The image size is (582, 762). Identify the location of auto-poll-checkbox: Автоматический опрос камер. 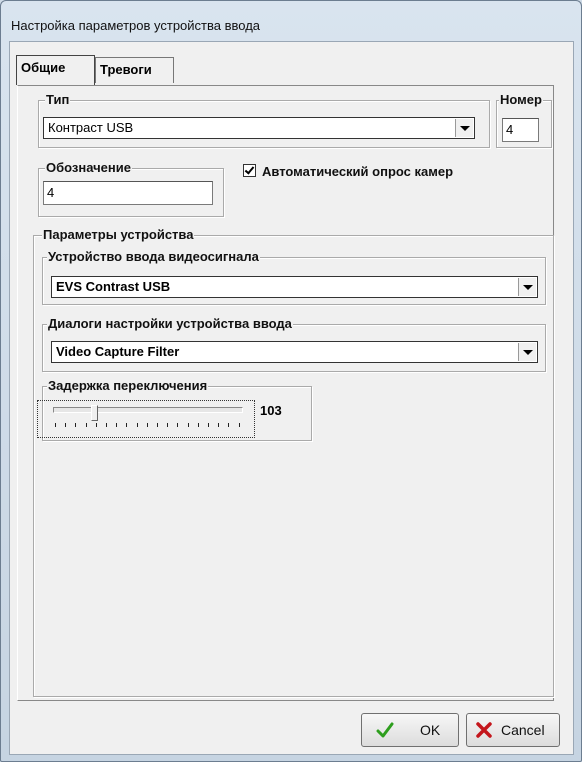
(348, 171).